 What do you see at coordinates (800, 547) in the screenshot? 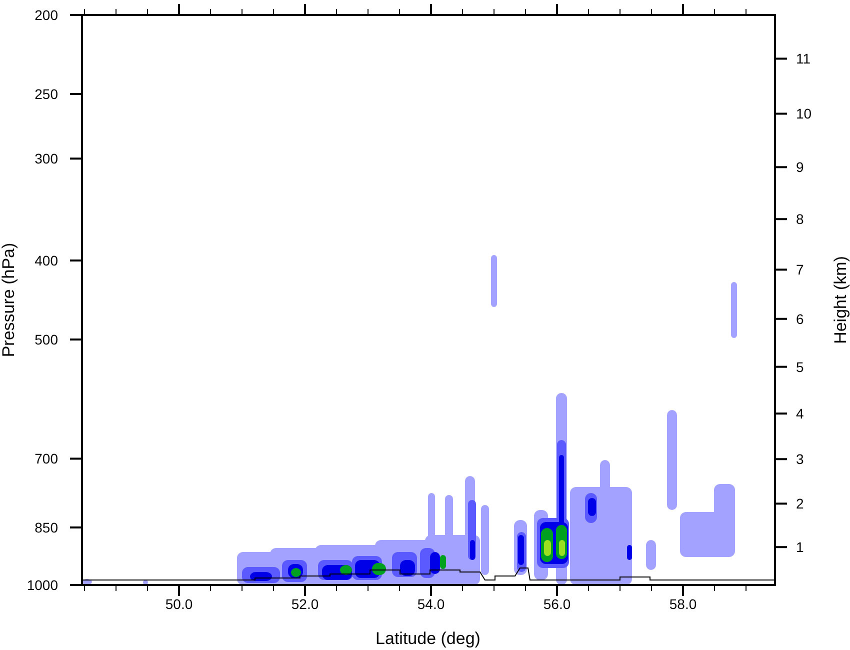
I see `height-tick-label: 1` at bounding box center [800, 547].